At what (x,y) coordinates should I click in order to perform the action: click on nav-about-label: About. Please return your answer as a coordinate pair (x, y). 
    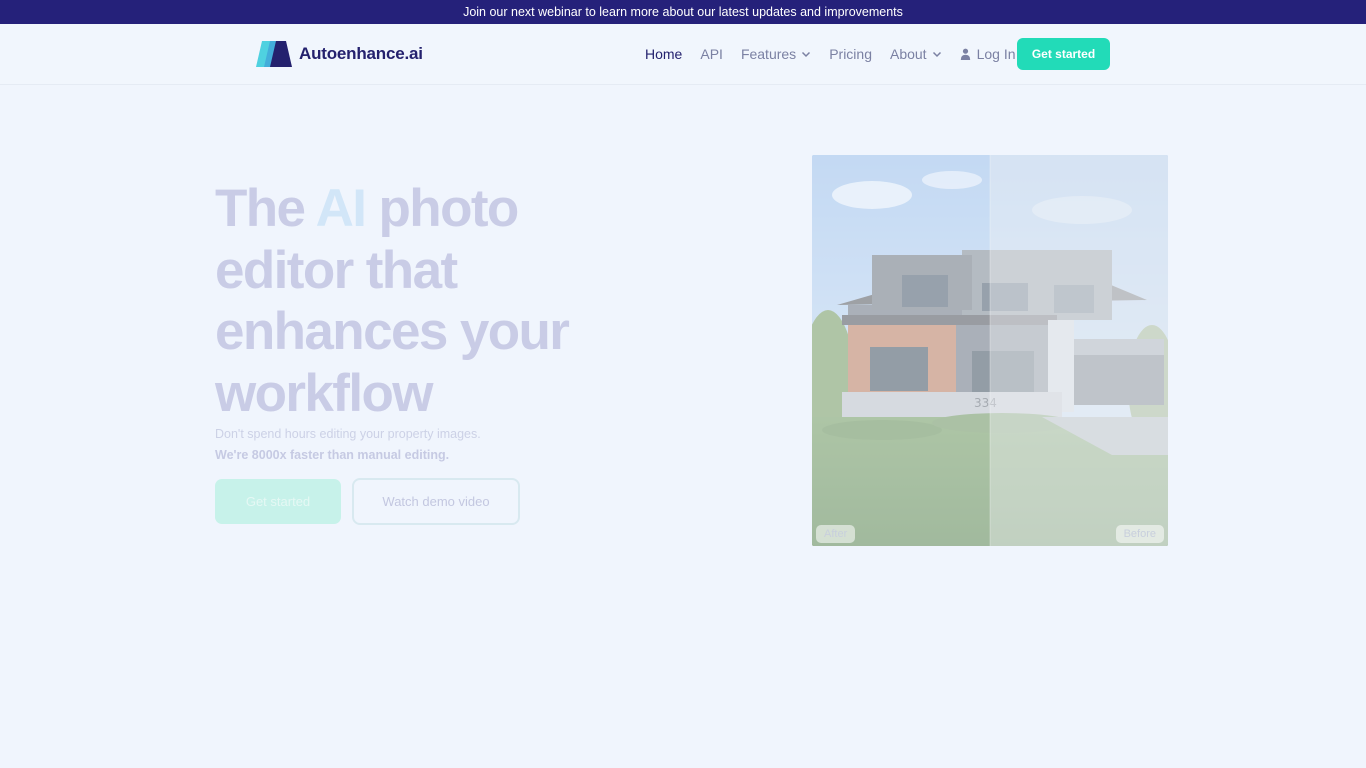
    Looking at the image, I should click on (908, 54).